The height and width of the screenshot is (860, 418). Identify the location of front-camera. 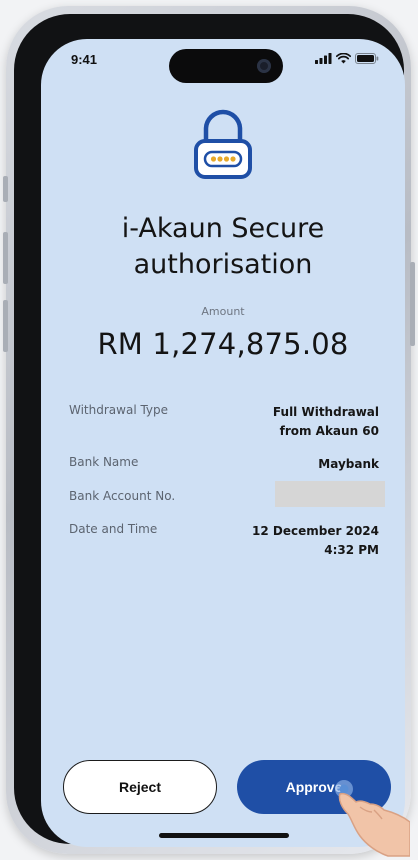
(264, 66).